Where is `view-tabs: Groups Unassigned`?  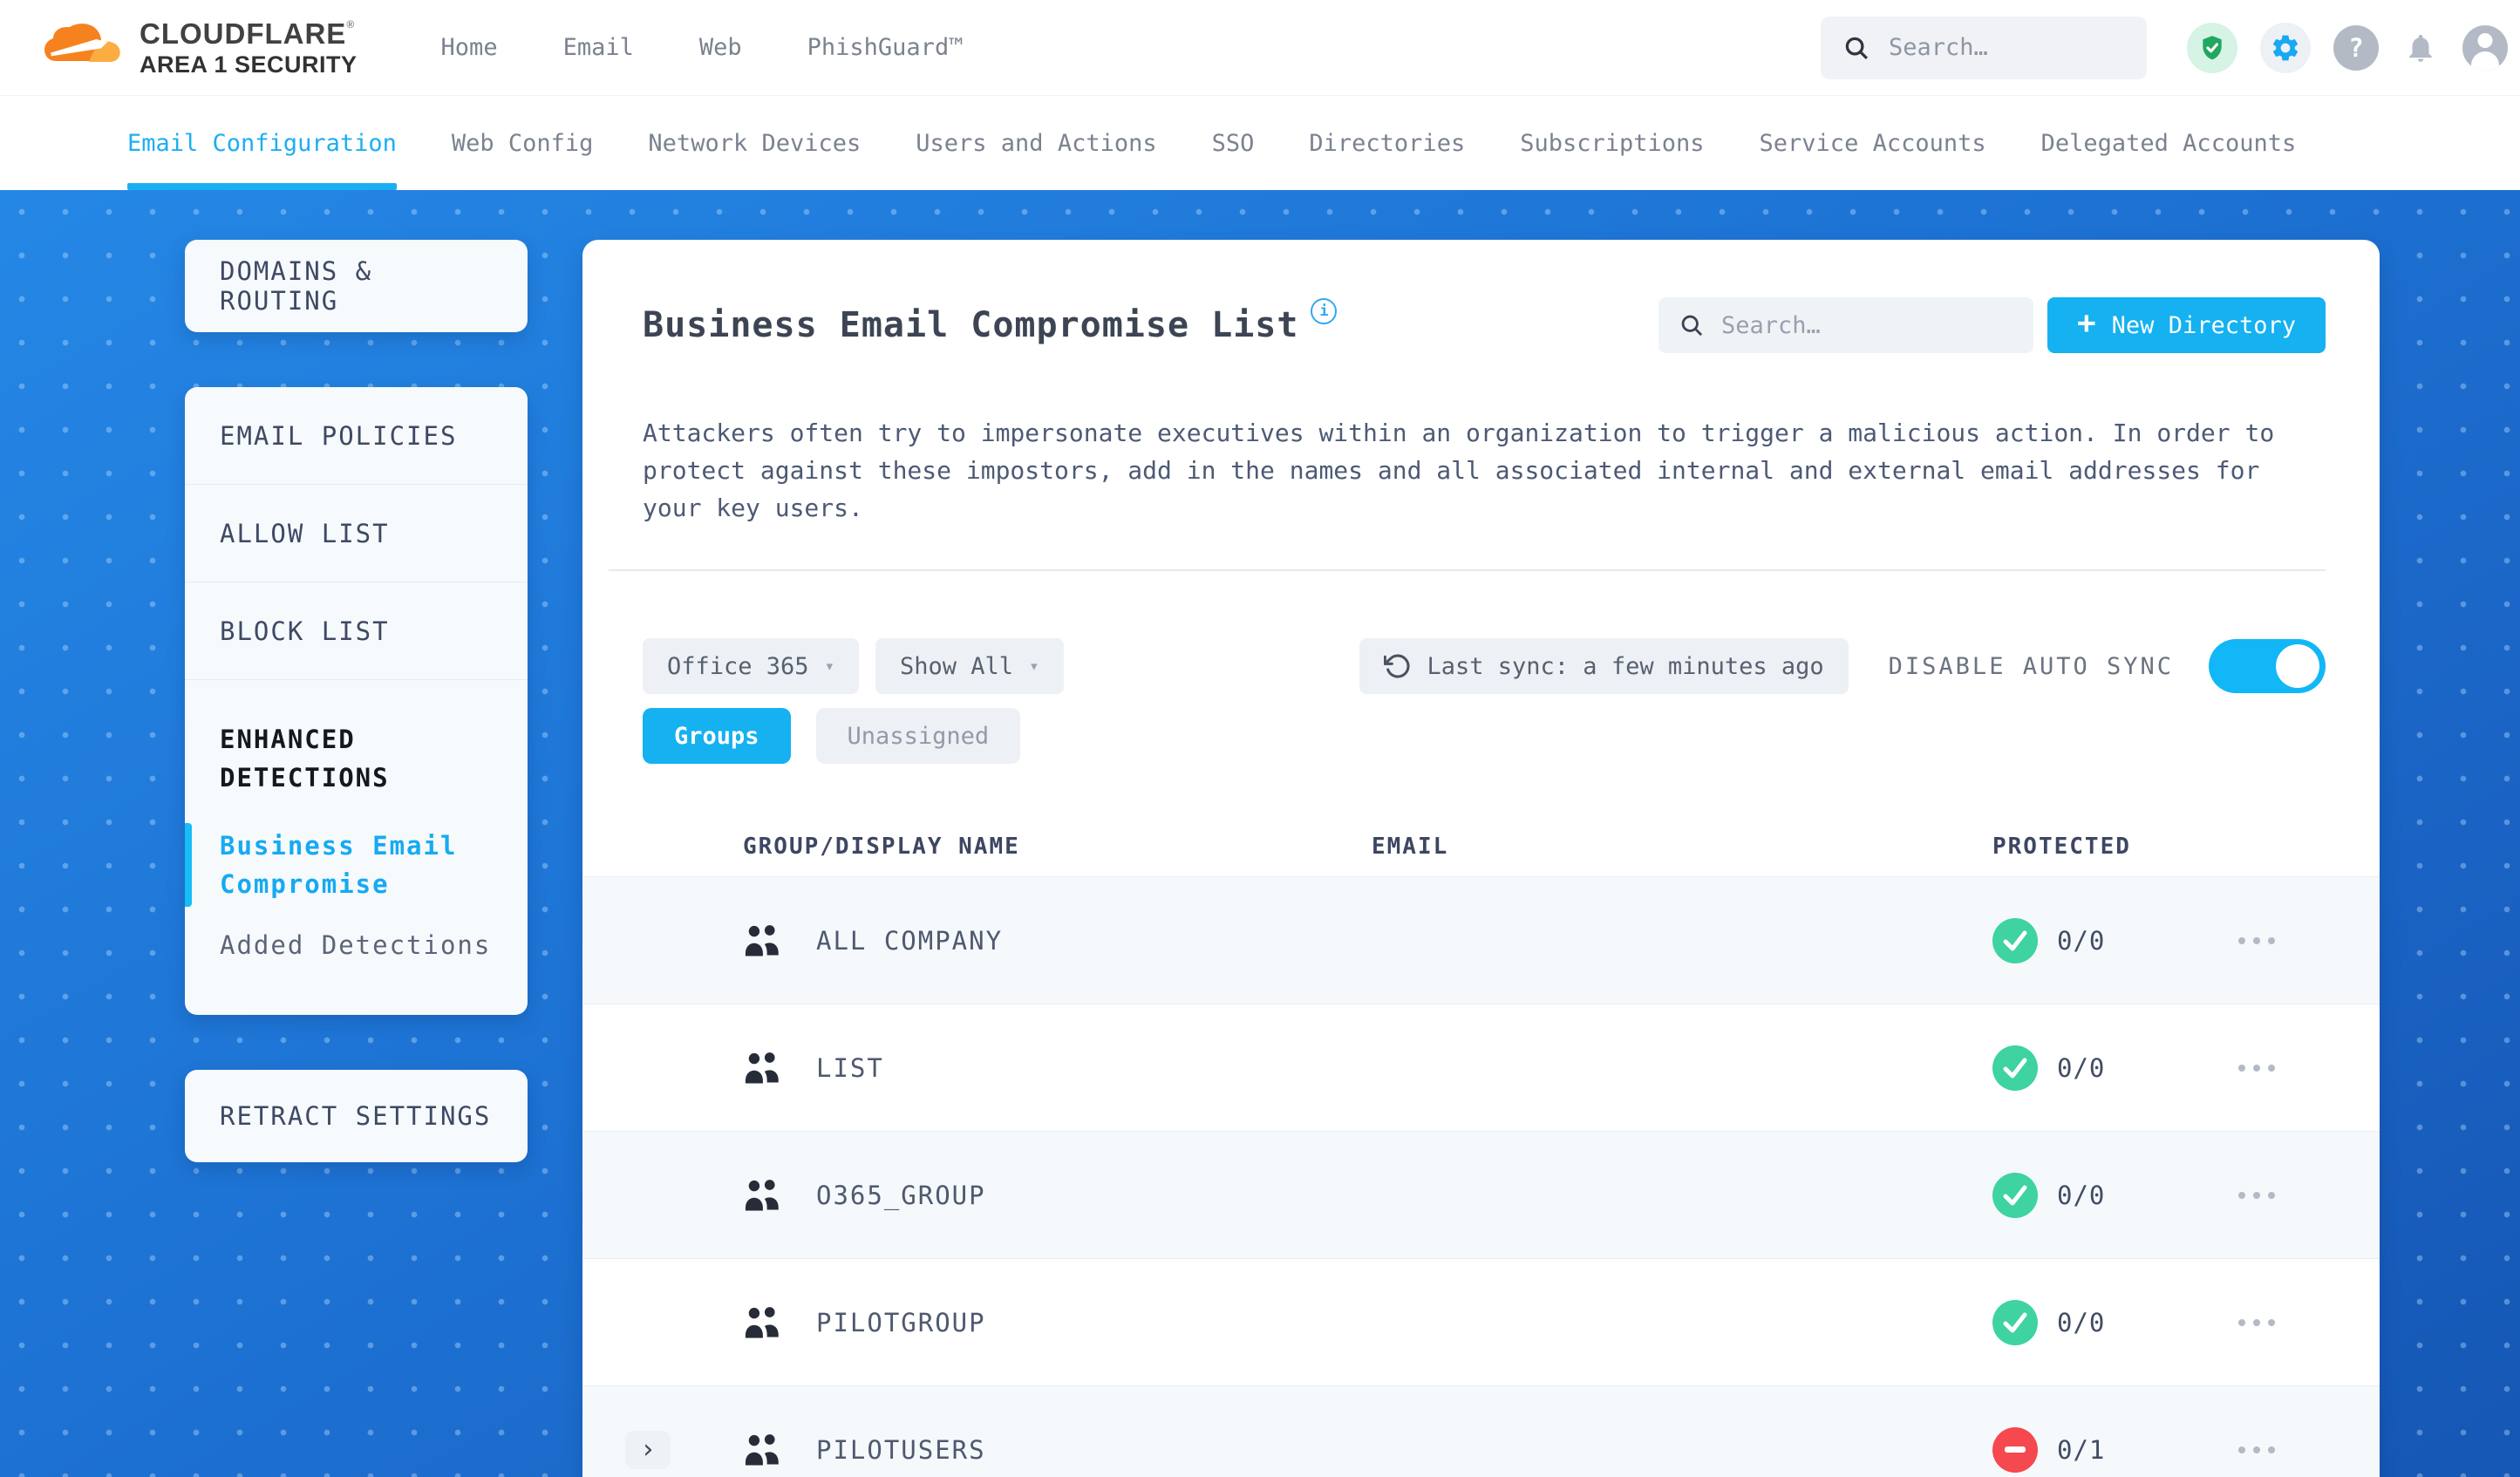 view-tabs: Groups Unassigned is located at coordinates (1484, 736).